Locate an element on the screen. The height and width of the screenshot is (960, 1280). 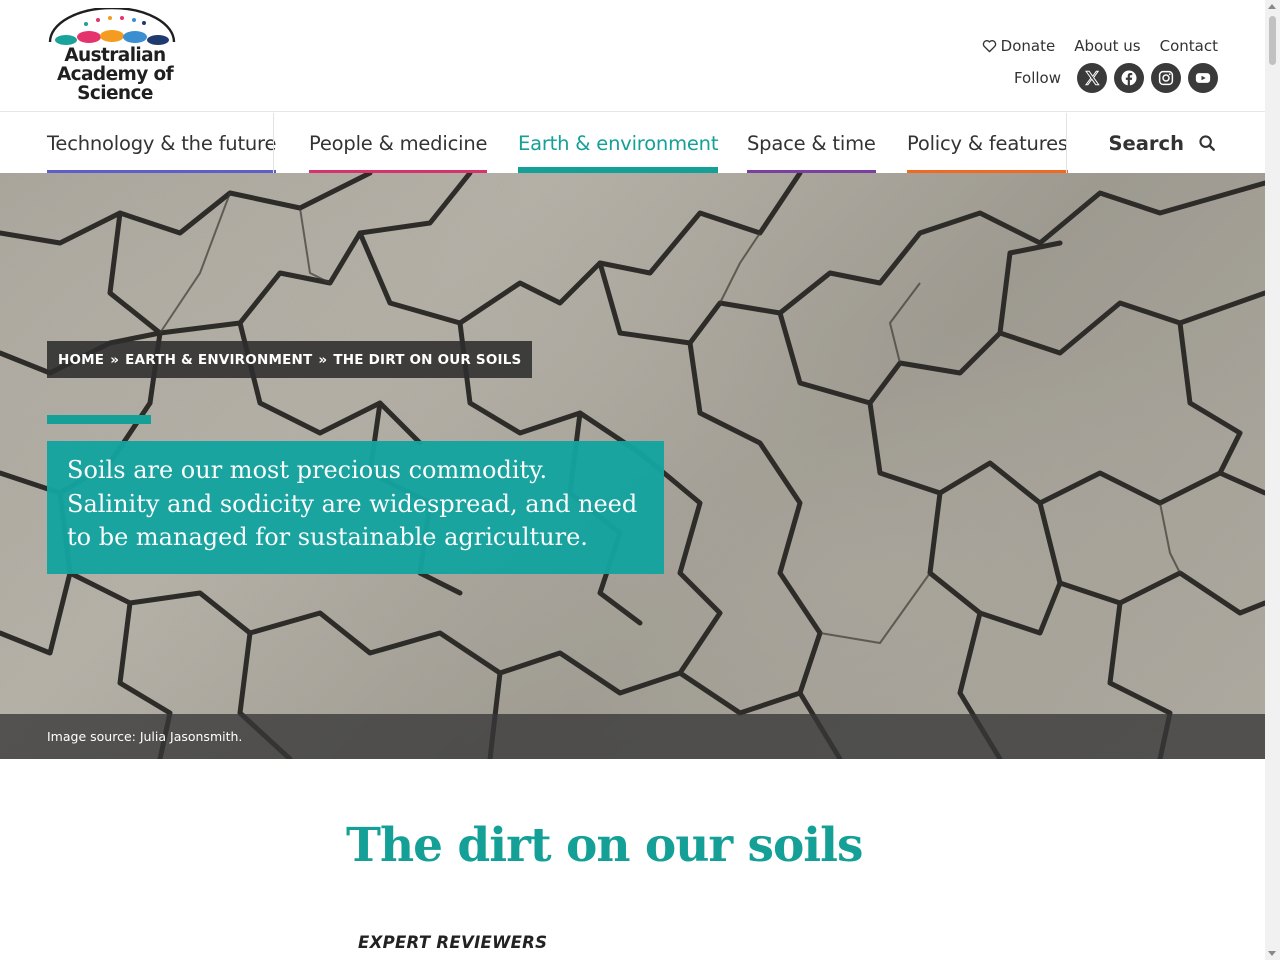
nav-space: Space & time is located at coordinates (811, 143).